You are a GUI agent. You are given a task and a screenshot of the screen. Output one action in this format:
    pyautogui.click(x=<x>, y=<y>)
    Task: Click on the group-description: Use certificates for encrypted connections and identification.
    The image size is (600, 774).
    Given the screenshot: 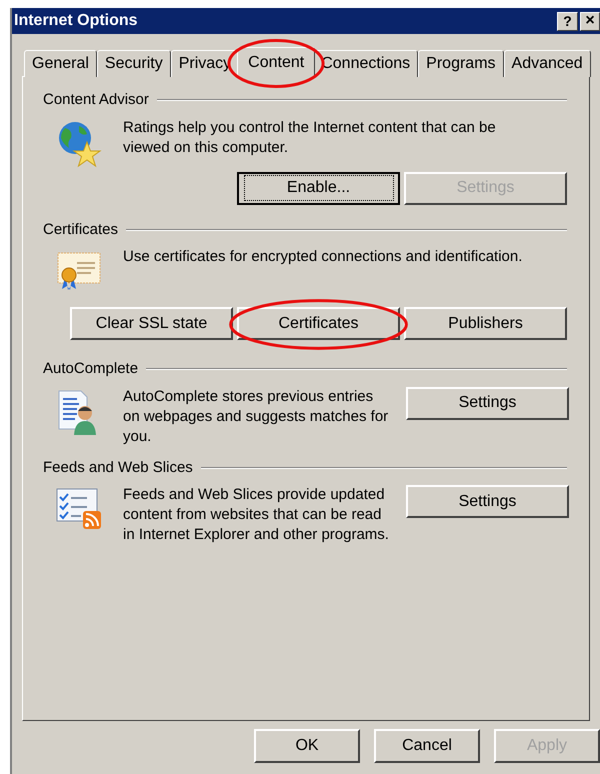 What is the action you would take?
    pyautogui.click(x=323, y=257)
    